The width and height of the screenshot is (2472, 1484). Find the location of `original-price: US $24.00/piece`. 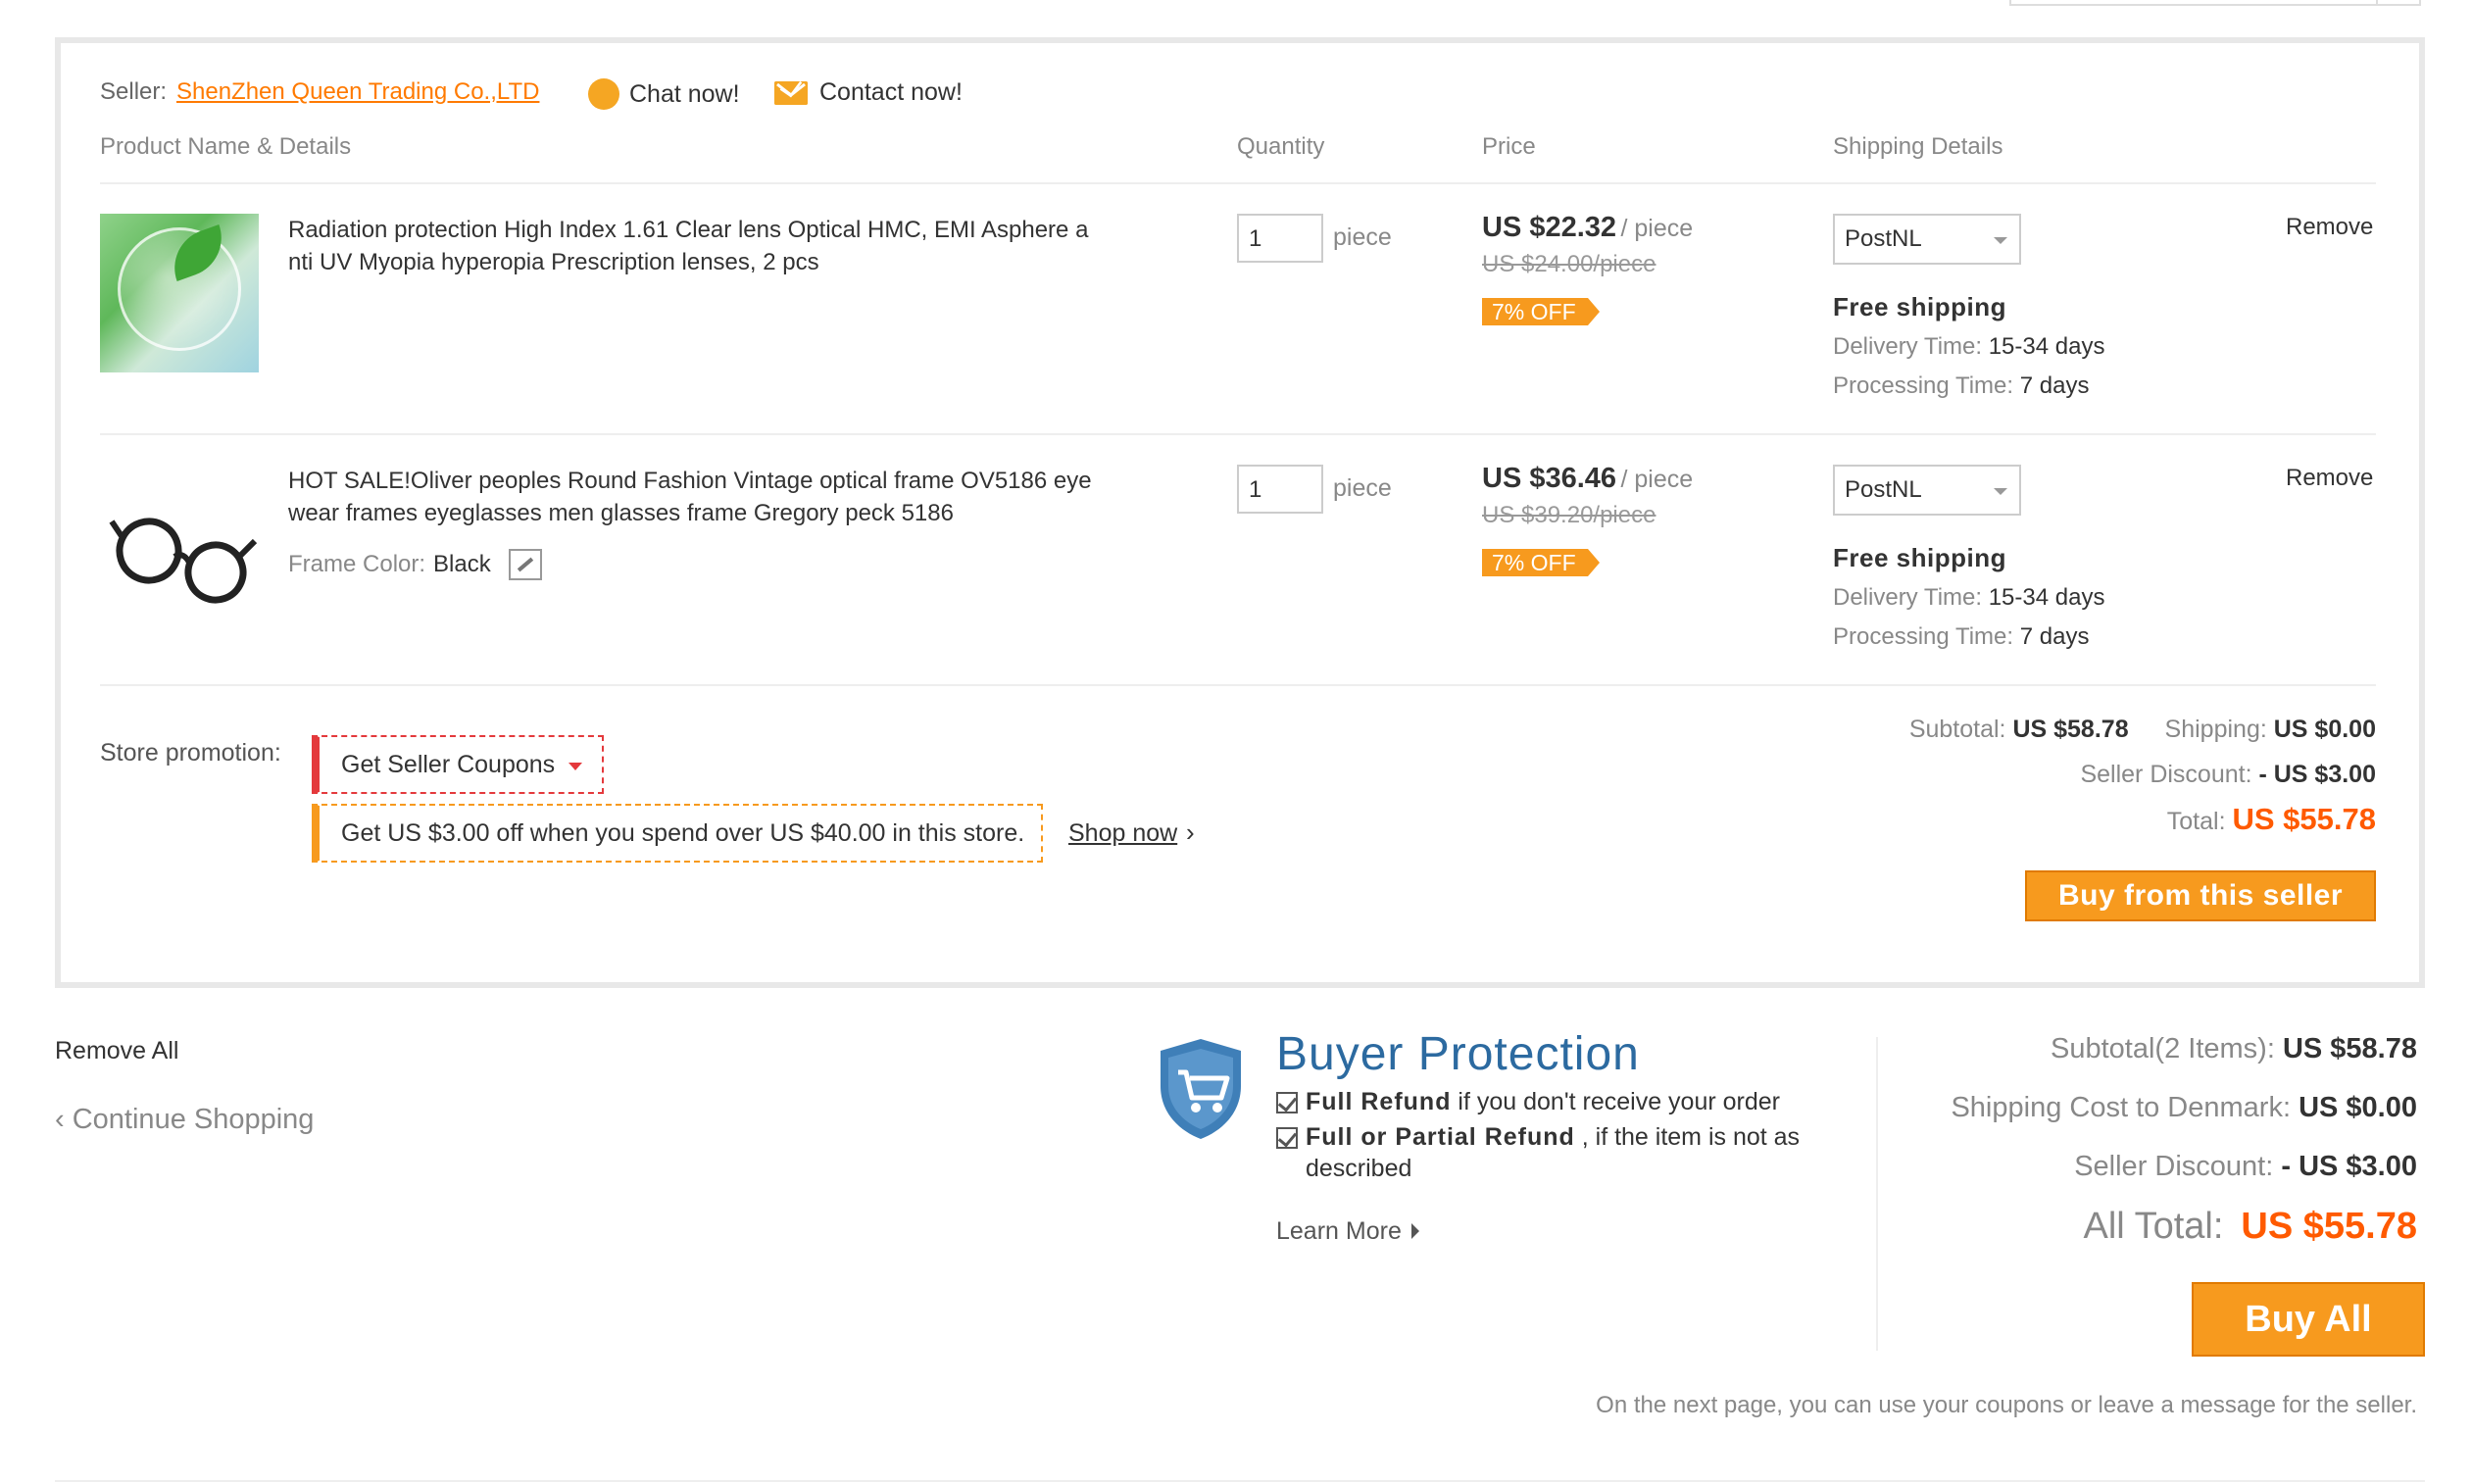

original-price: US $24.00/piece is located at coordinates (1569, 264).